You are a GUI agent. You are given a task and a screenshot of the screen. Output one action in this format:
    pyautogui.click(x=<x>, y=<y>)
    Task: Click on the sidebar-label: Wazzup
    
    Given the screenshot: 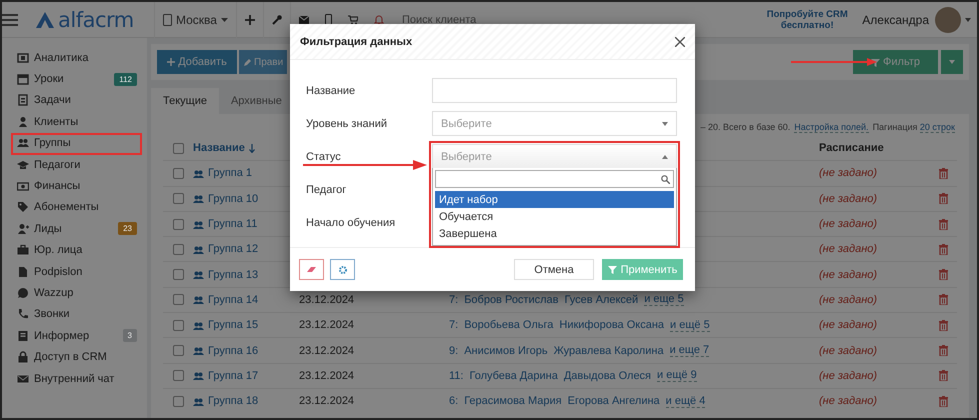 What is the action you would take?
    pyautogui.click(x=85, y=292)
    